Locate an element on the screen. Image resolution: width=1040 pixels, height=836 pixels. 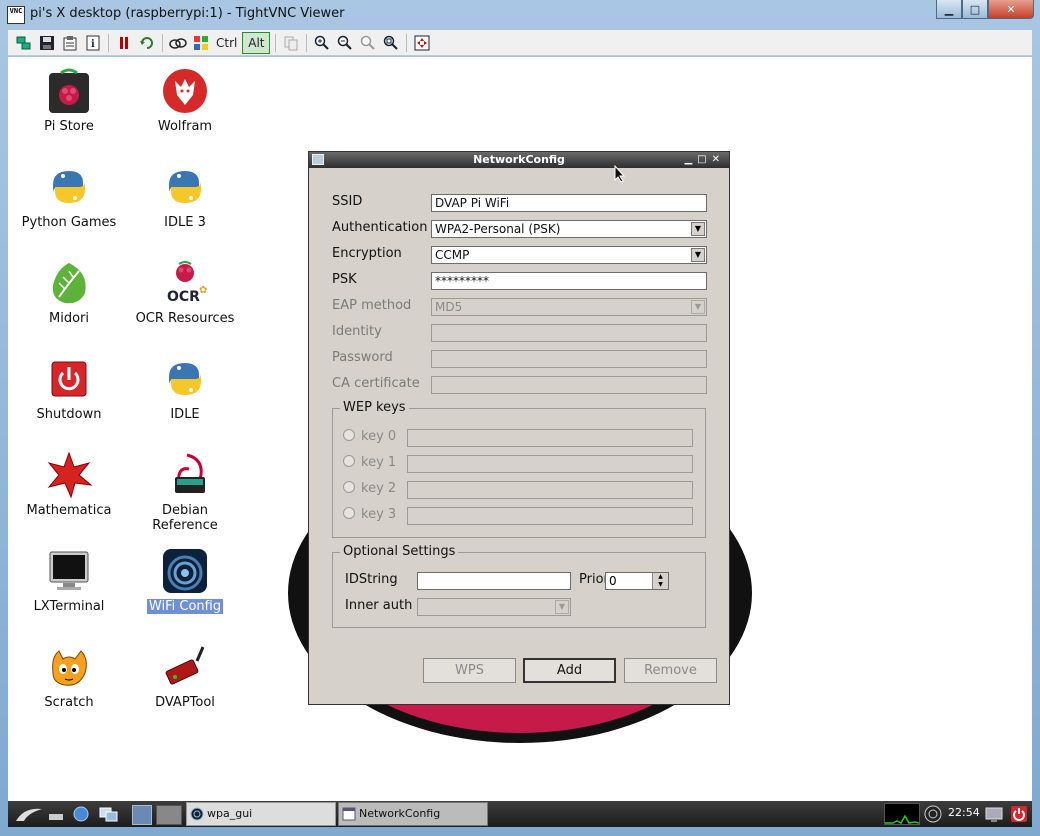
desktop-icon-wifi-config: WiFi Config is located at coordinates (185, 580).